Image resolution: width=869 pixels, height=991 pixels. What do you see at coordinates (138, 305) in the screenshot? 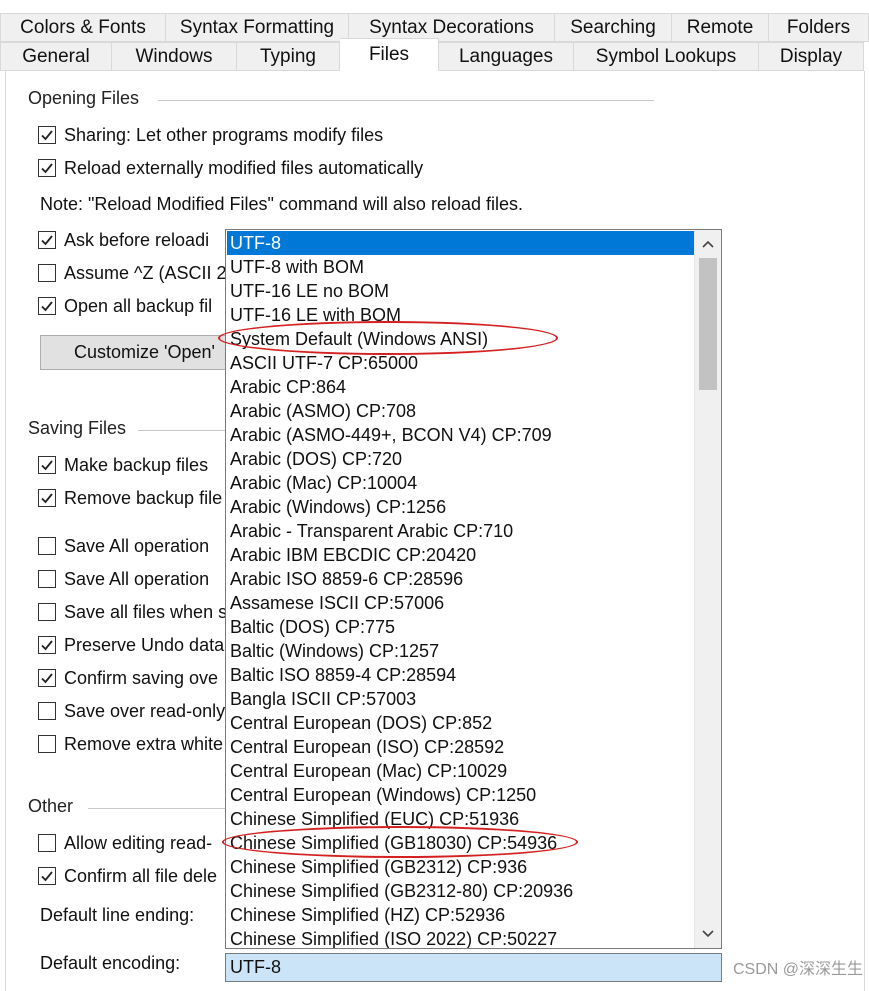
I see `open-backup-label: Open all backup fil` at bounding box center [138, 305].